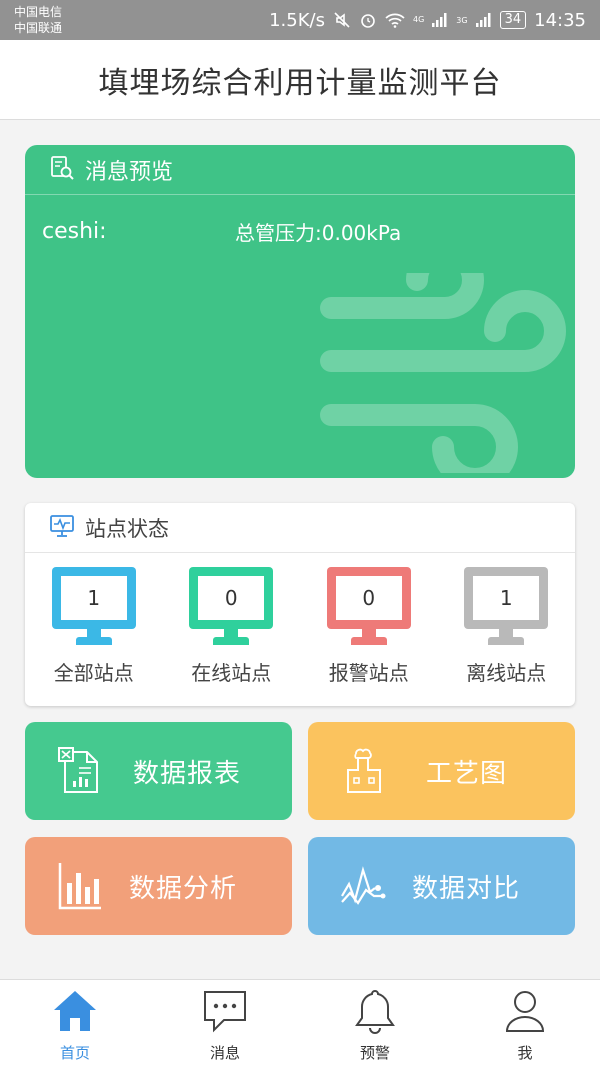  Describe the element at coordinates (318, 233) in the screenshot. I see `pressure-reading: 总管压力:0.00kPa` at that location.